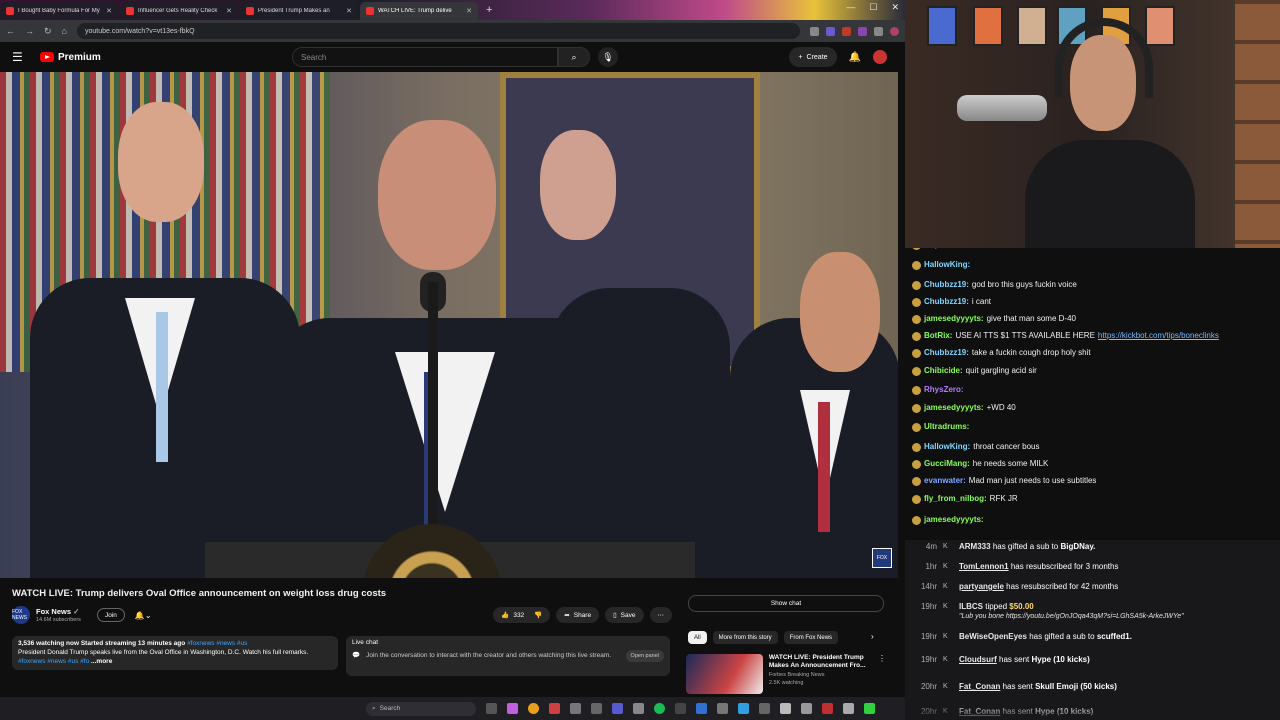 This screenshot has width=1280, height=720. Describe the element at coordinates (217, 643) in the screenshot. I see `description-meta-tags: #foxnews #news #us` at that location.